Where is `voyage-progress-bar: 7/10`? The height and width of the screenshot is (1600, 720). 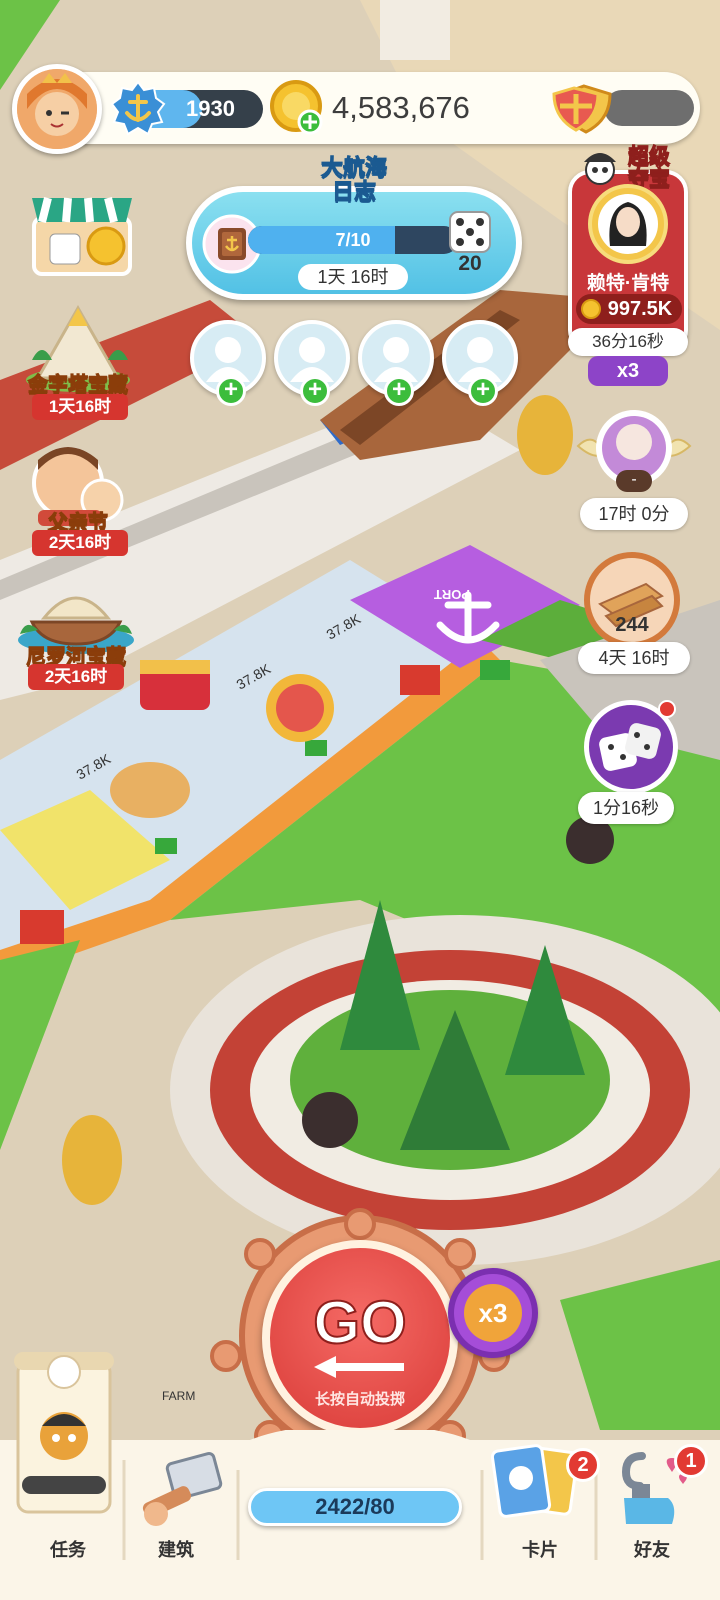 voyage-progress-bar: 7/10 is located at coordinates (353, 240).